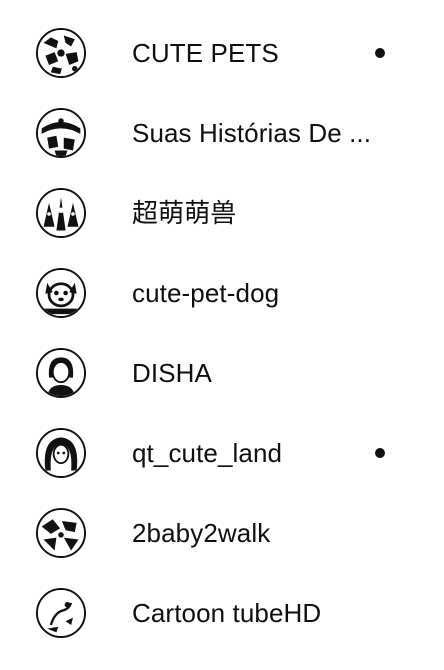 Image resolution: width=444 pixels, height=670 pixels. Describe the element at coordinates (207, 453) in the screenshot. I see `channel-name: qt_cute_land` at that location.